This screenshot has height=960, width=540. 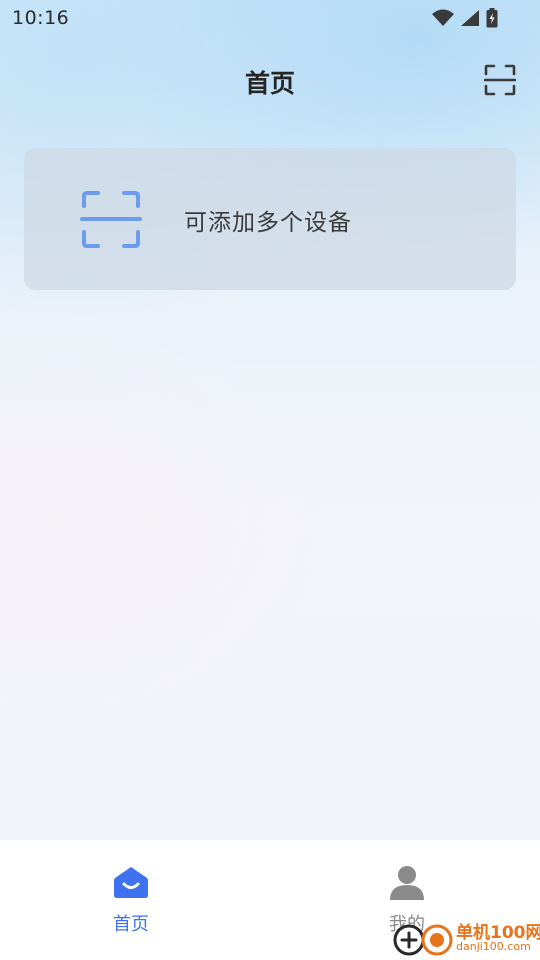 What do you see at coordinates (407, 882) in the screenshot?
I see `person-icon` at bounding box center [407, 882].